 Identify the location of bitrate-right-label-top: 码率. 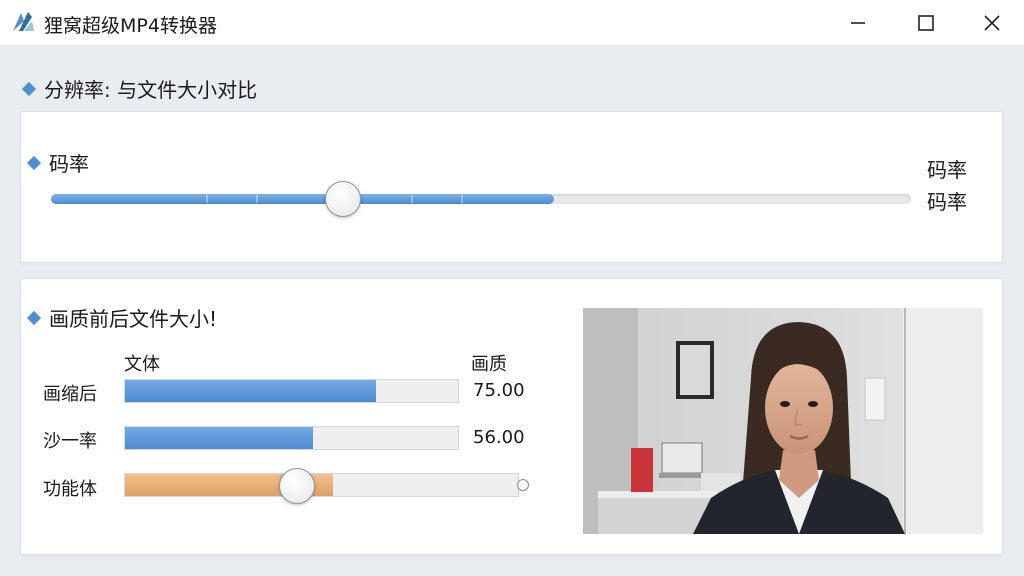
(947, 170).